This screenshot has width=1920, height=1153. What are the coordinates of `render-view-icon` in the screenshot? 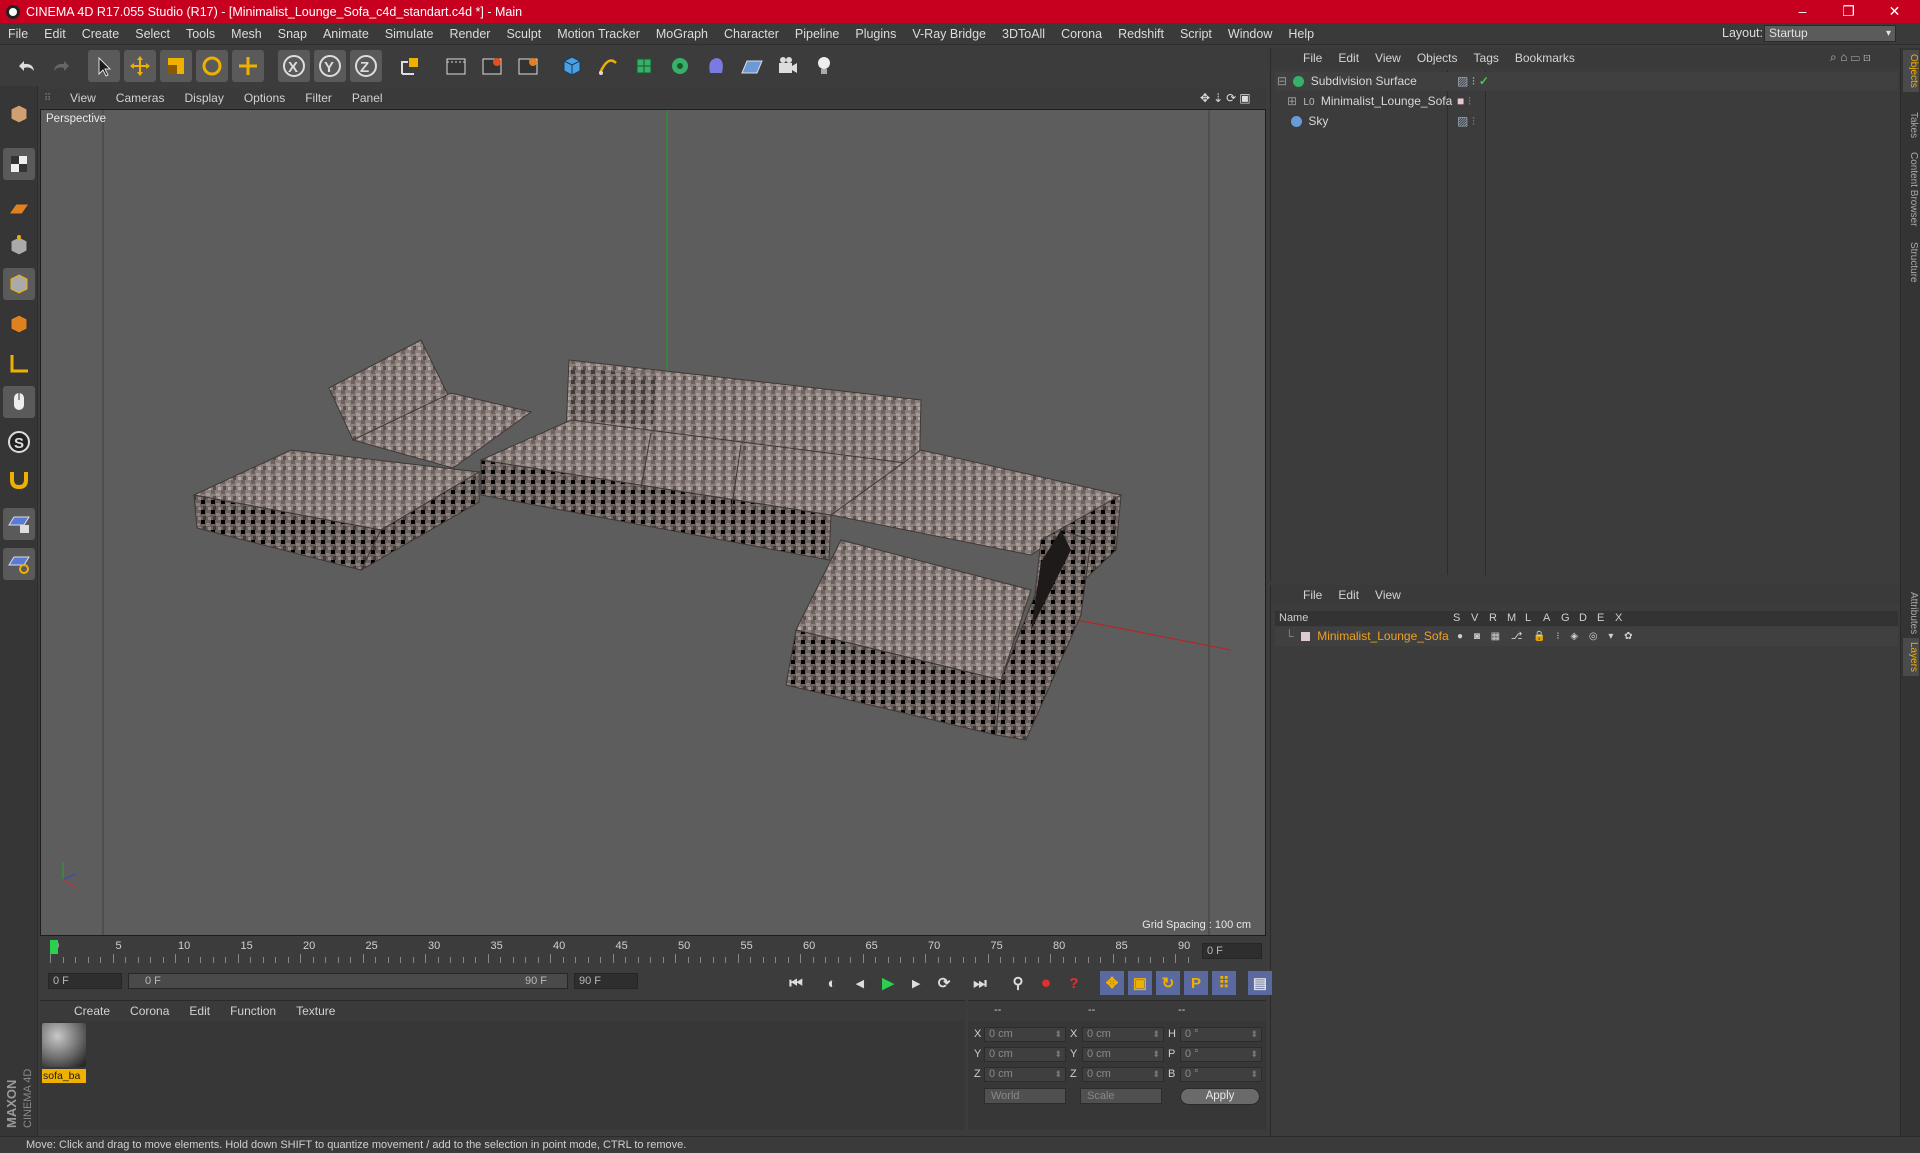 It's located at (492, 66).